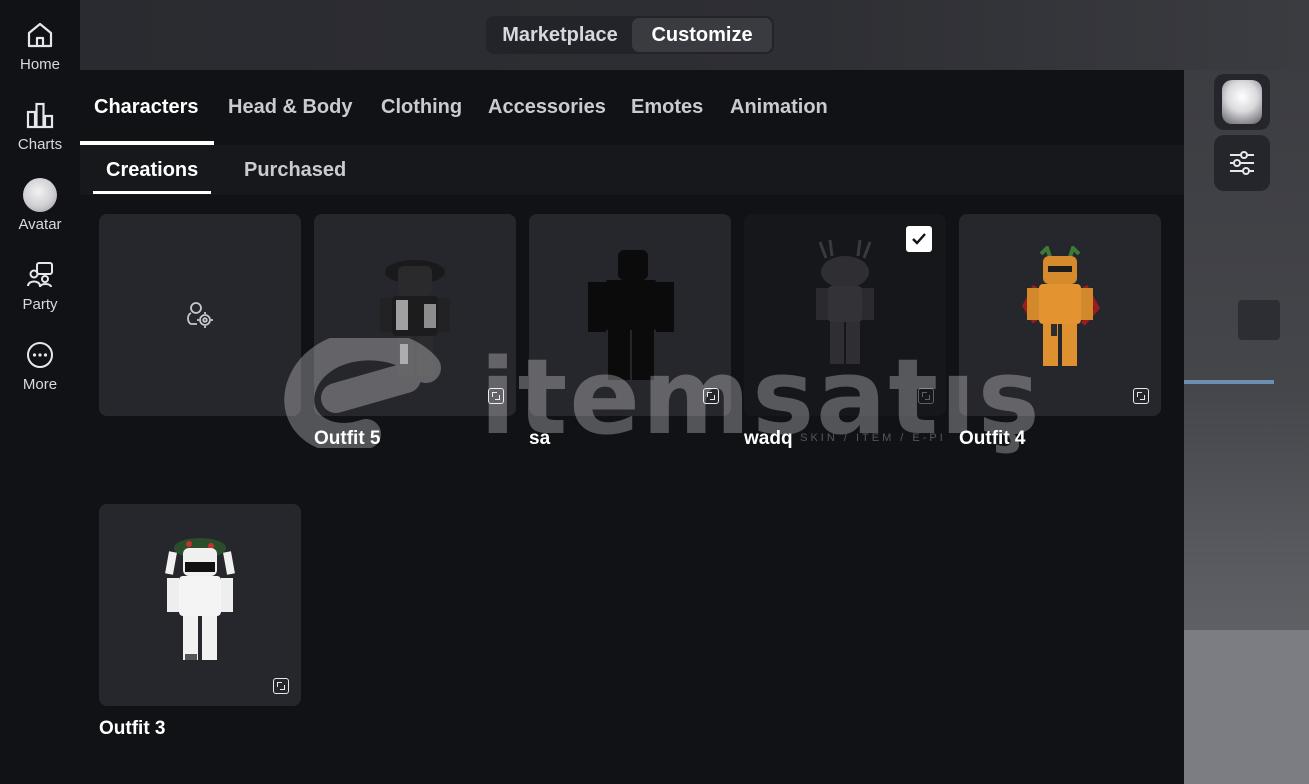 Image resolution: width=1309 pixels, height=784 pixels. Describe the element at coordinates (40, 304) in the screenshot. I see `nav-item-label: Party` at that location.